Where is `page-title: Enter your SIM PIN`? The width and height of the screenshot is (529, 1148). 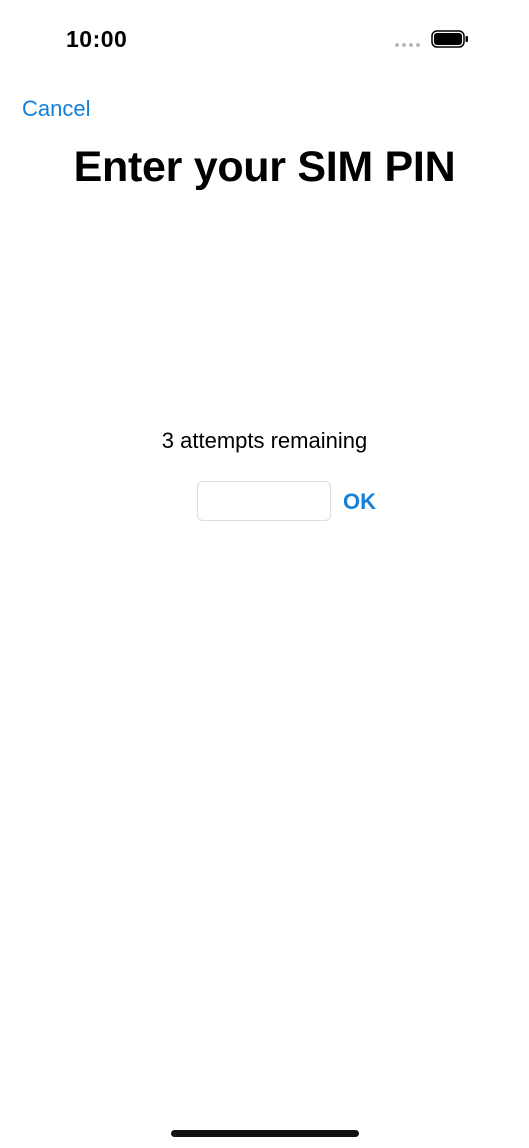
page-title: Enter your SIM PIN is located at coordinates (264, 167).